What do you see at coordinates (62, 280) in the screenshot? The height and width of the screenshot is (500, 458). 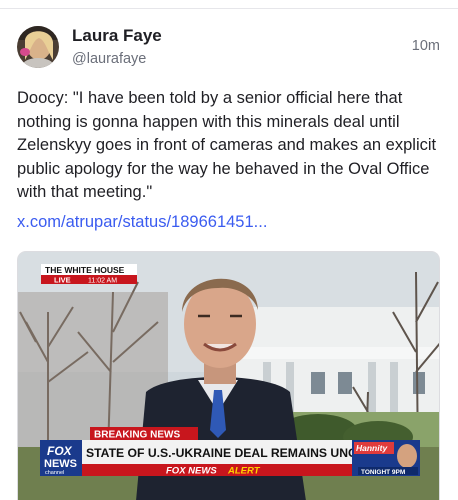 I see `live-label: LIVE` at bounding box center [62, 280].